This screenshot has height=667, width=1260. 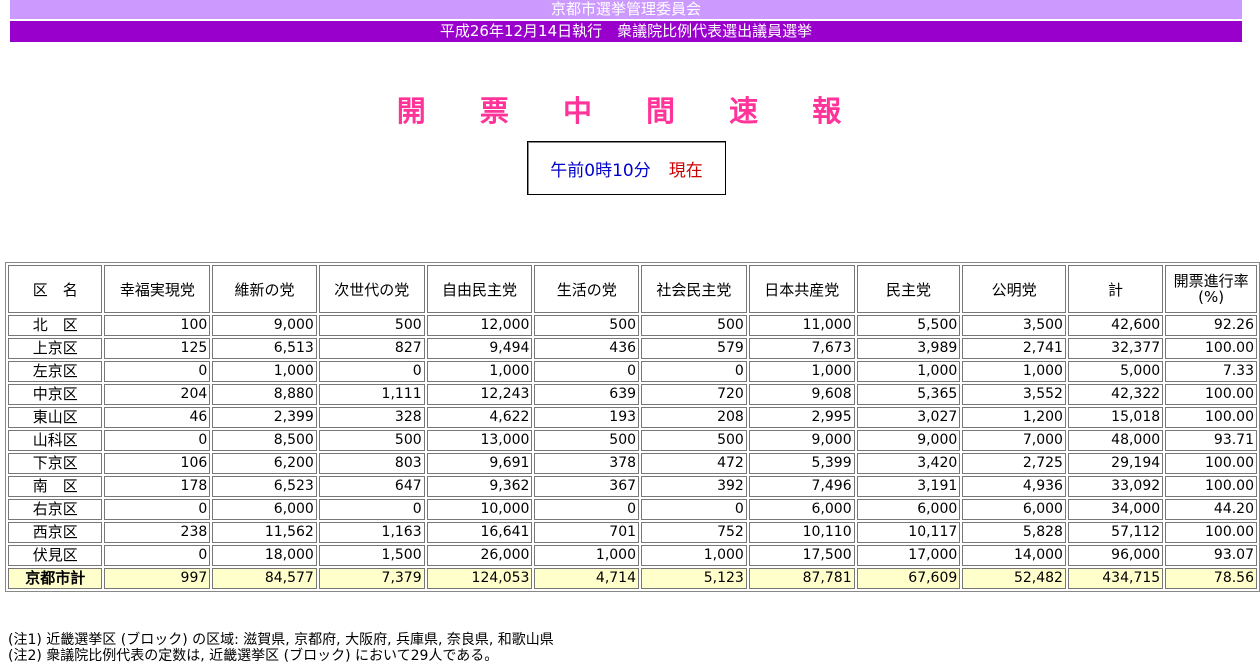 I want to click on value-cell: 44.20, so click(x=1211, y=509).